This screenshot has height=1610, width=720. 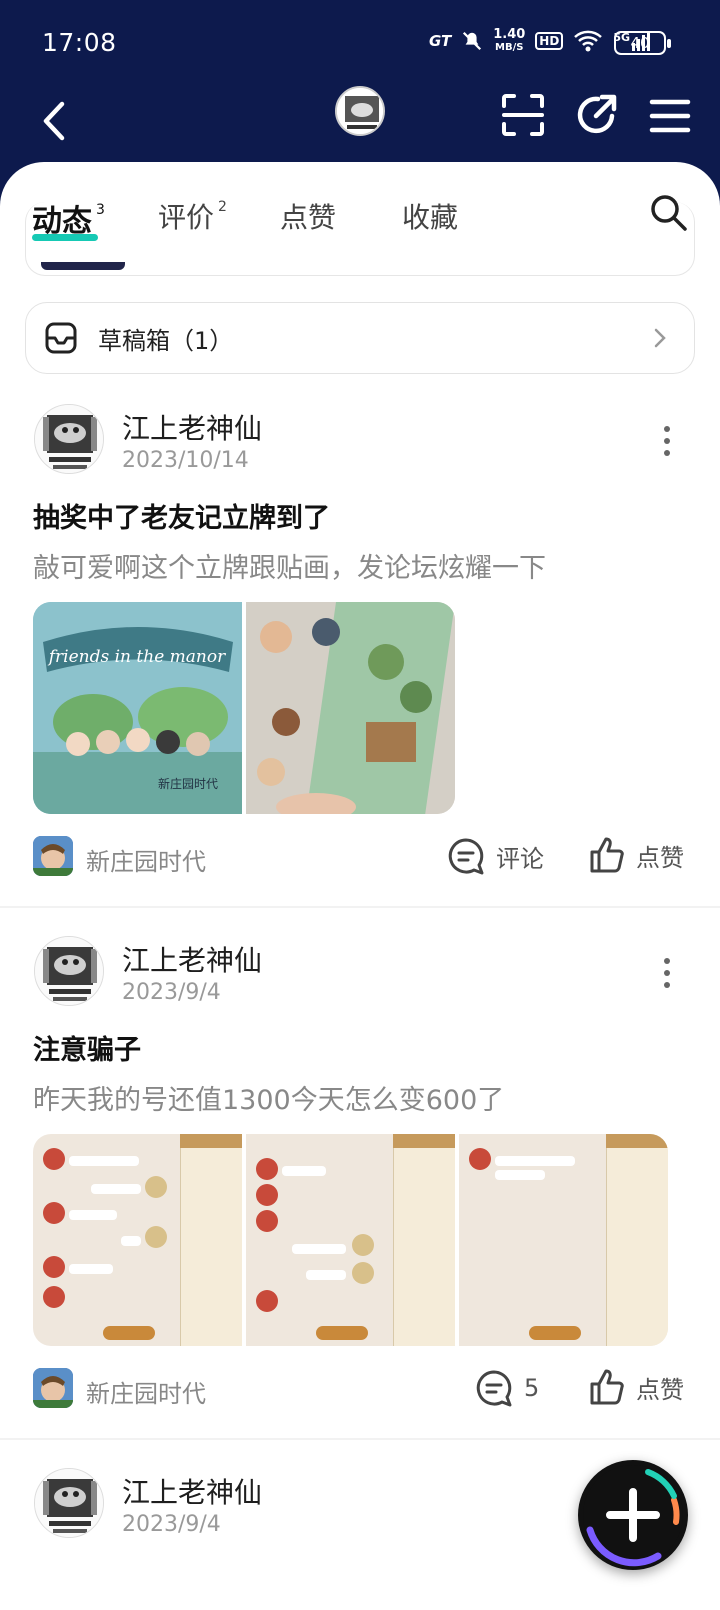 What do you see at coordinates (360, 1390) in the screenshot?
I see `post-footer: 新庄园时代 5 点赞` at bounding box center [360, 1390].